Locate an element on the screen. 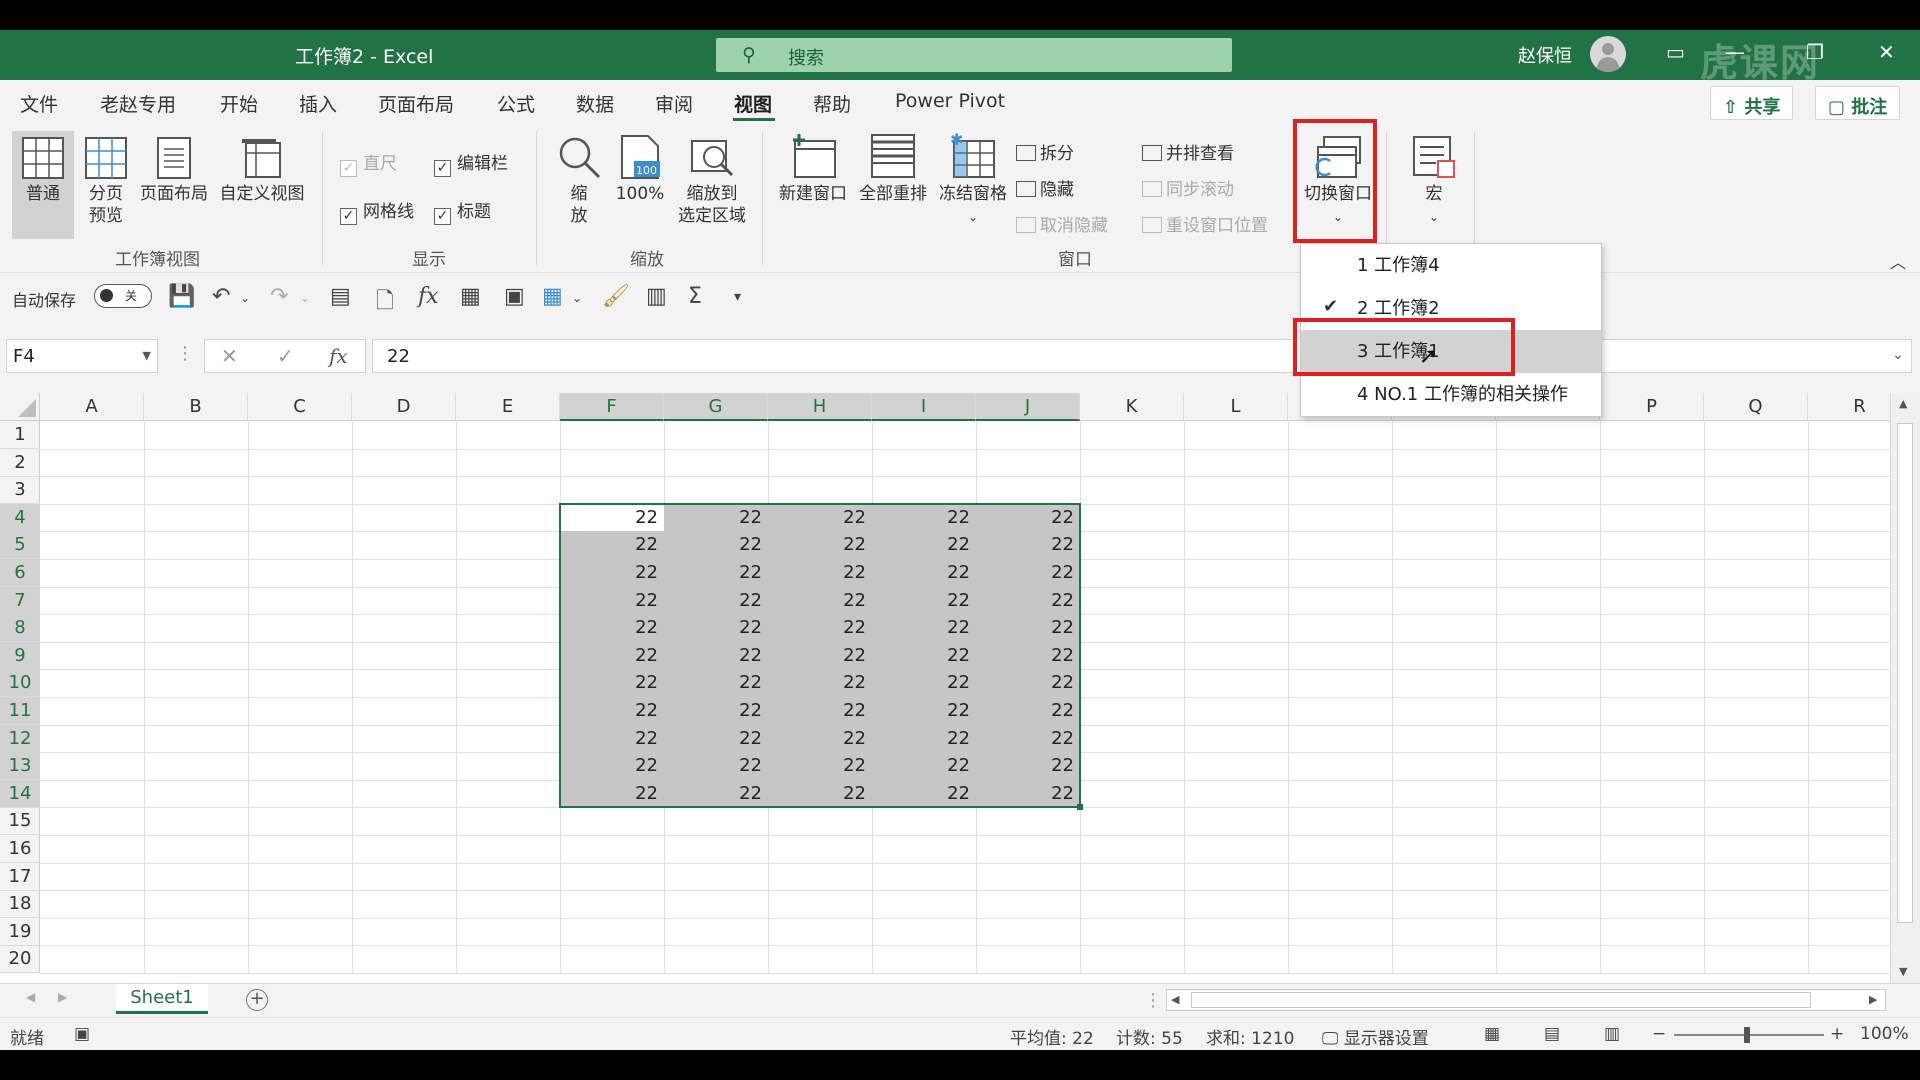  menu-item-no1-workbook-ops: 4 NO.1 工作簿的相关操作 is located at coordinates (1451, 394).